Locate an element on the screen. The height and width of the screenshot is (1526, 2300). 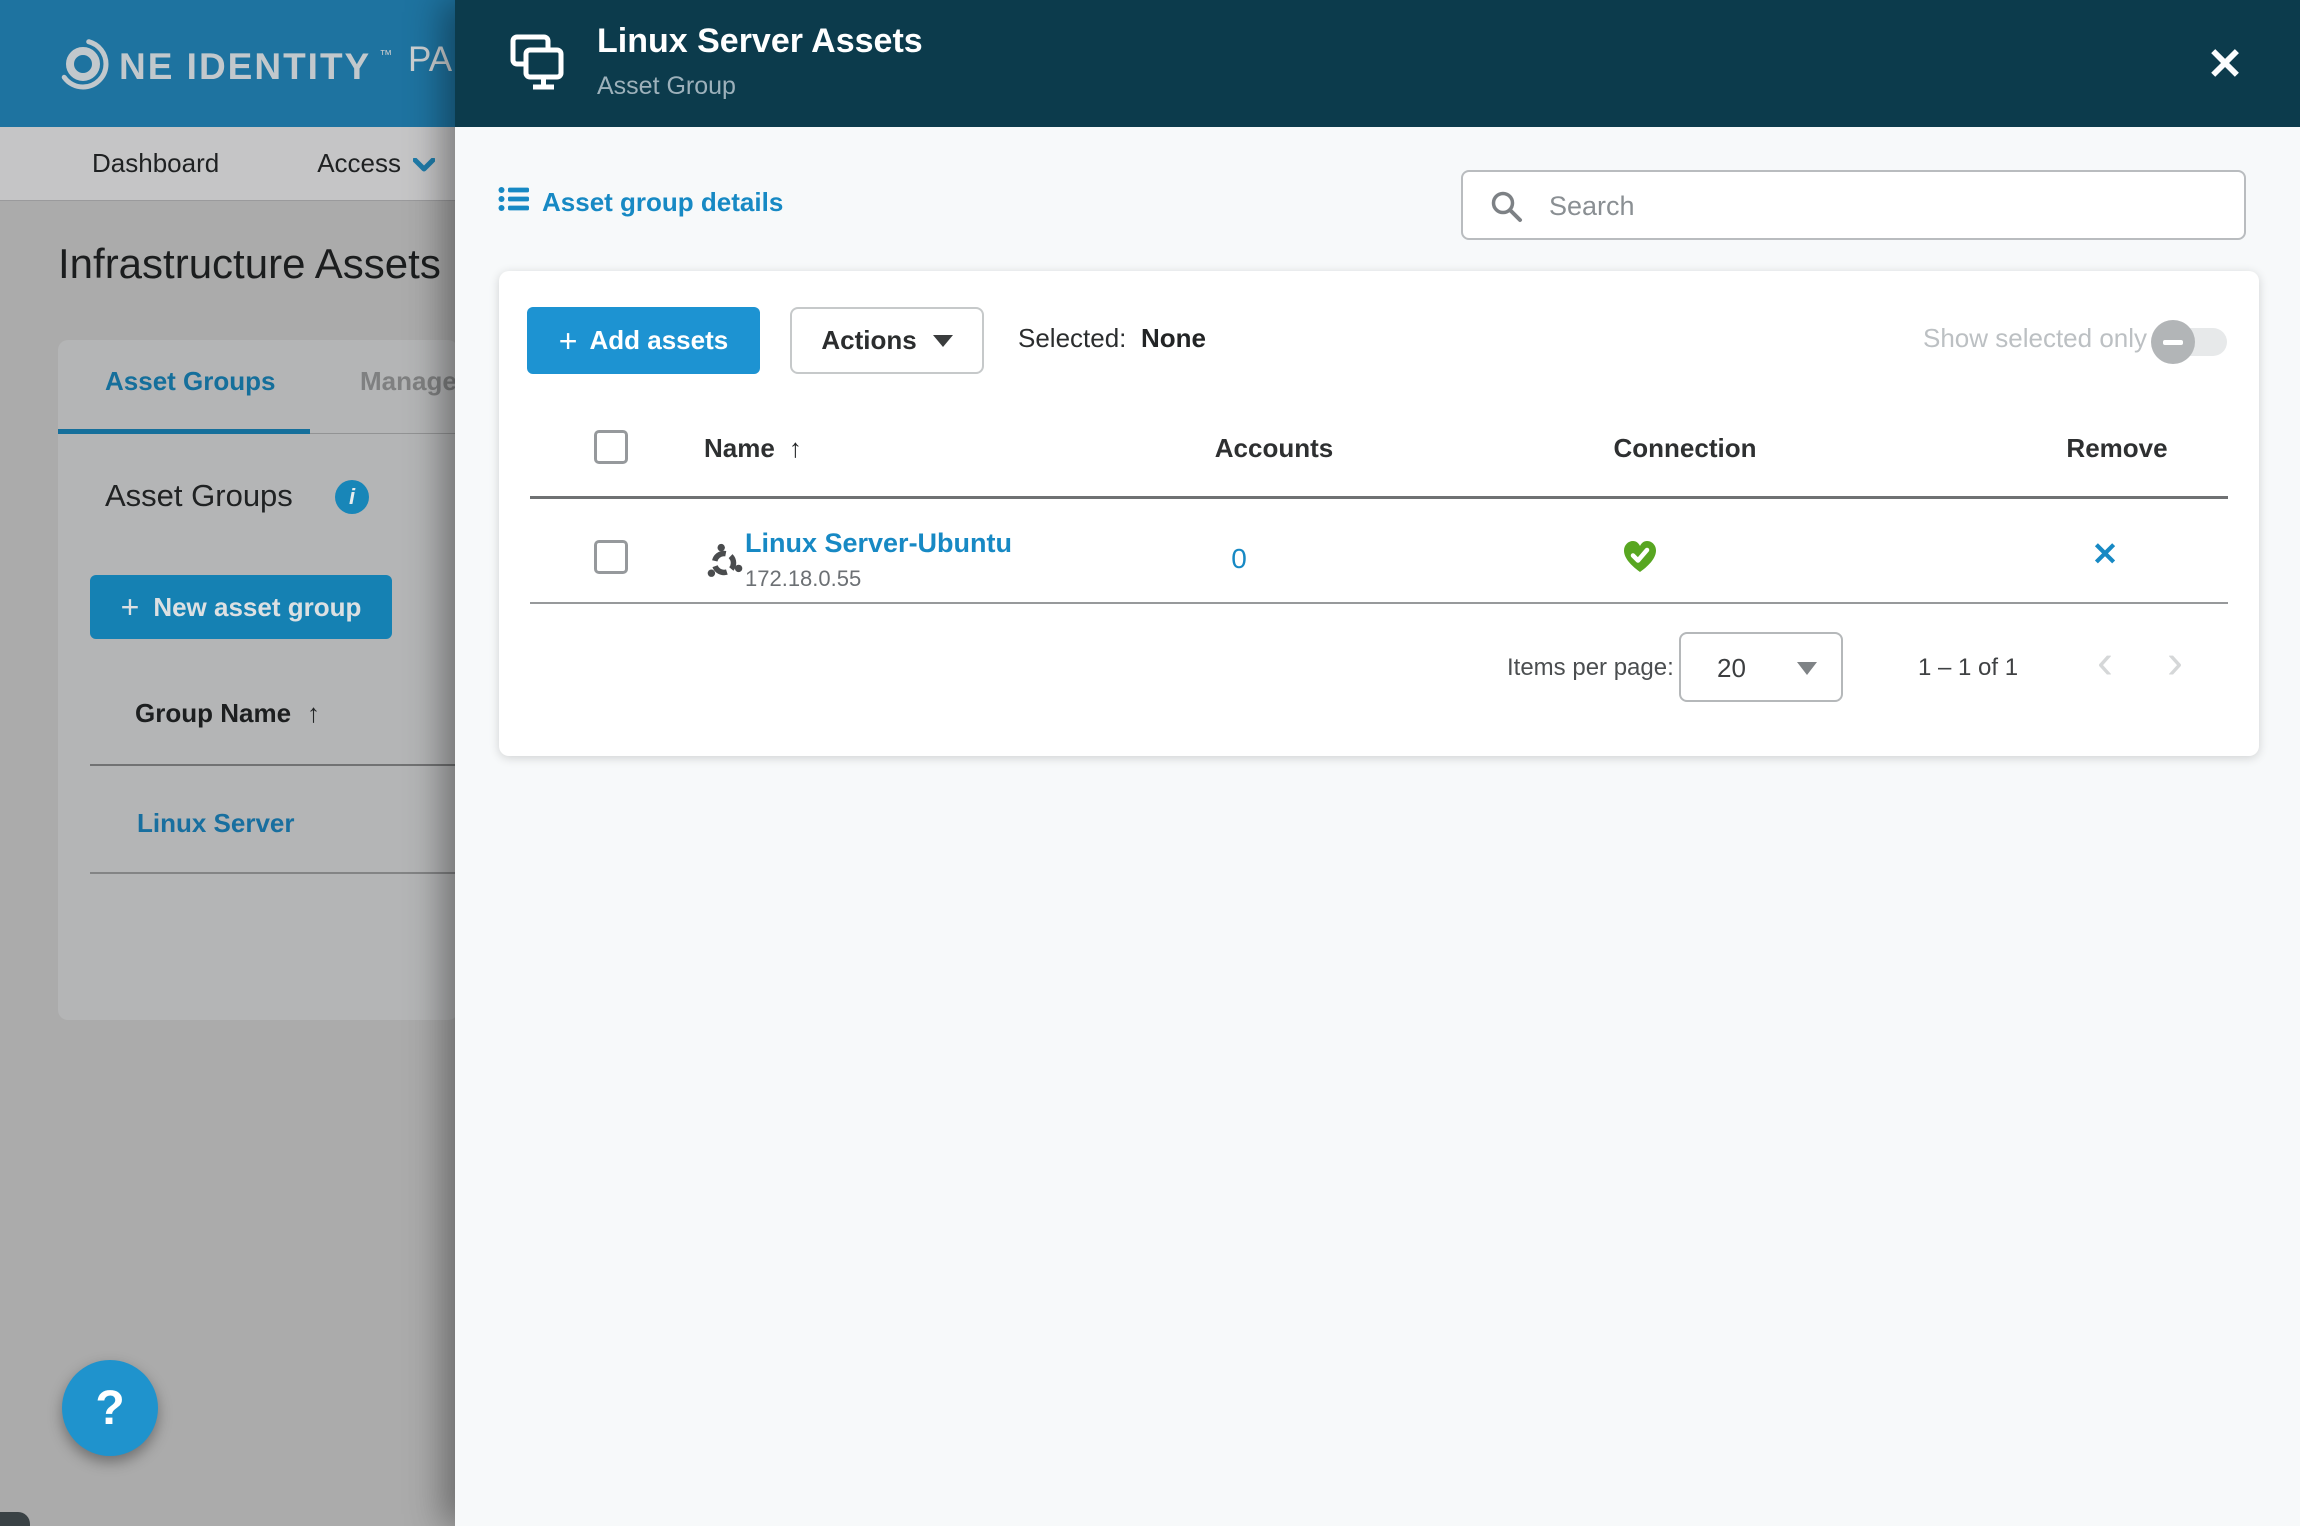
info-icon: i is located at coordinates (352, 497).